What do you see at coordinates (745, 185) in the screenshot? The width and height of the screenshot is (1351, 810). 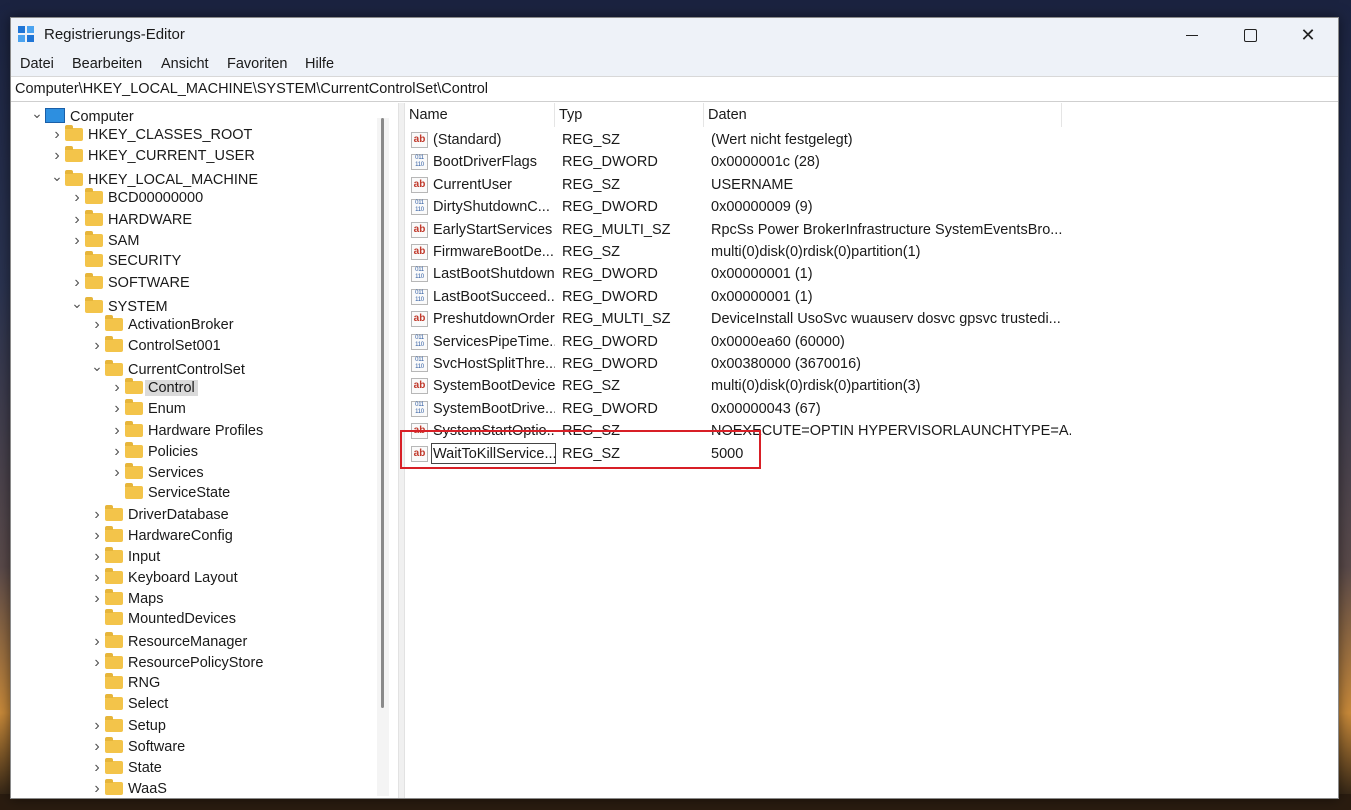 I see `value-row: ab CurrentUser REG_SZ USERNAME` at bounding box center [745, 185].